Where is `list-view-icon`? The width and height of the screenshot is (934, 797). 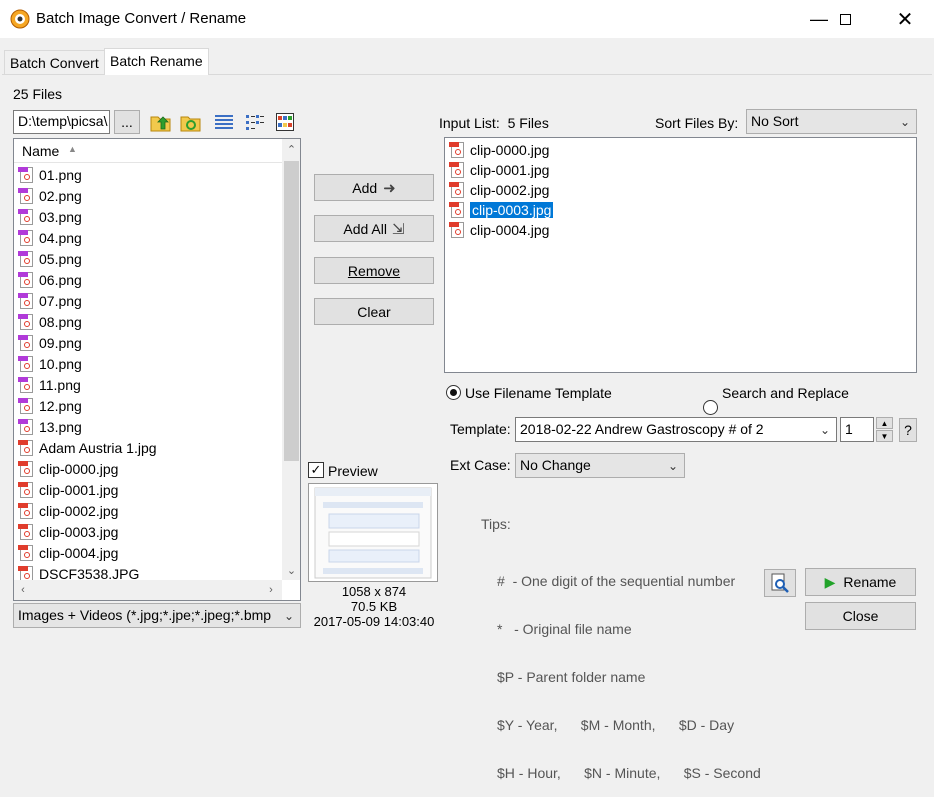
list-view-icon is located at coordinates (255, 122).